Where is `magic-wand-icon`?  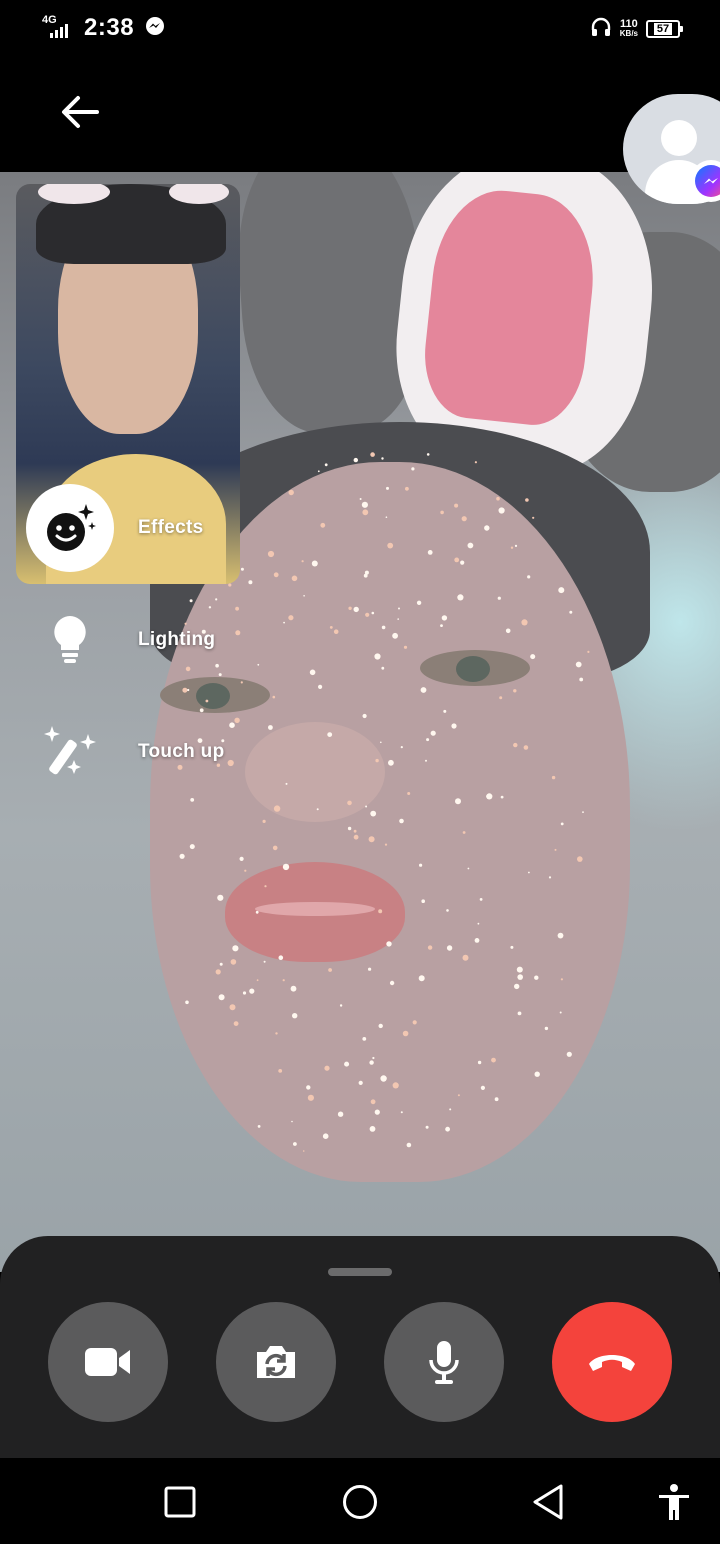
magic-wand-icon is located at coordinates (72, 750).